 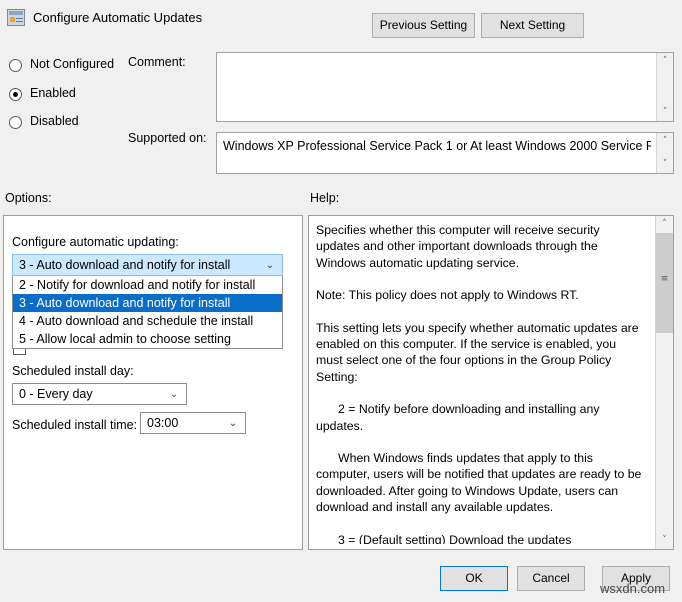 I want to click on radio-enabled-mark, so click(x=15, y=94).